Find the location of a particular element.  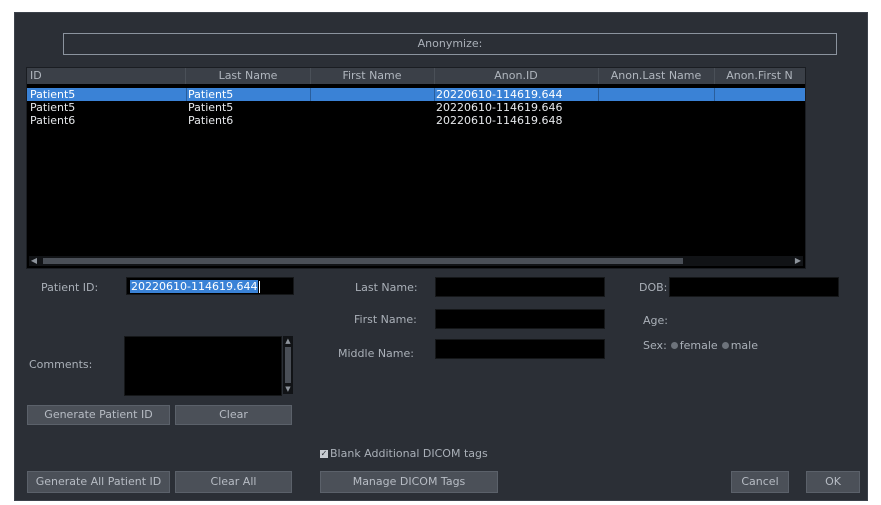

sex-male-option: male is located at coordinates (739, 345).